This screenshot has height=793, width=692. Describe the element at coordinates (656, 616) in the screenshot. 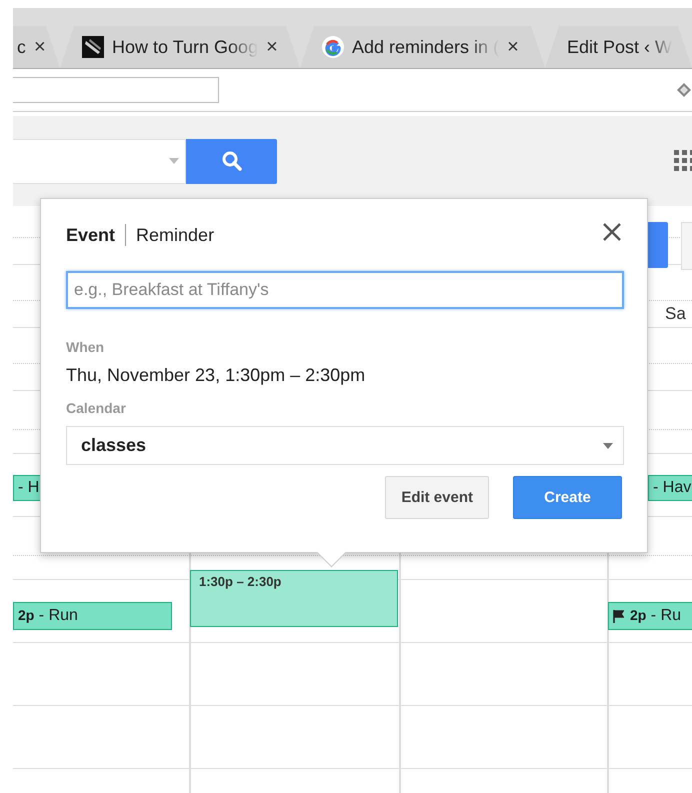

I see `event-label: 2p - Ru` at that location.